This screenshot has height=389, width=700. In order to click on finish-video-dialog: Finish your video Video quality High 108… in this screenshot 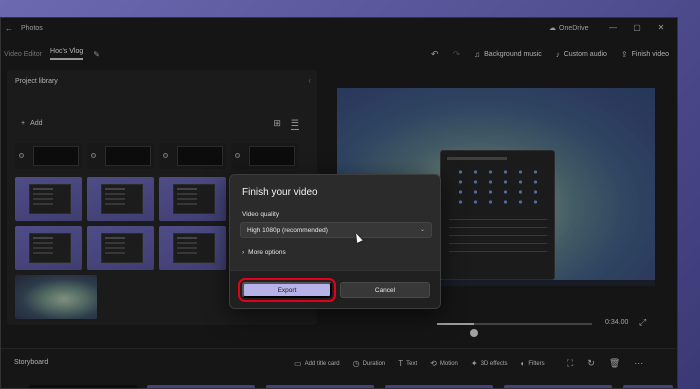, I will do `click(335, 241)`.